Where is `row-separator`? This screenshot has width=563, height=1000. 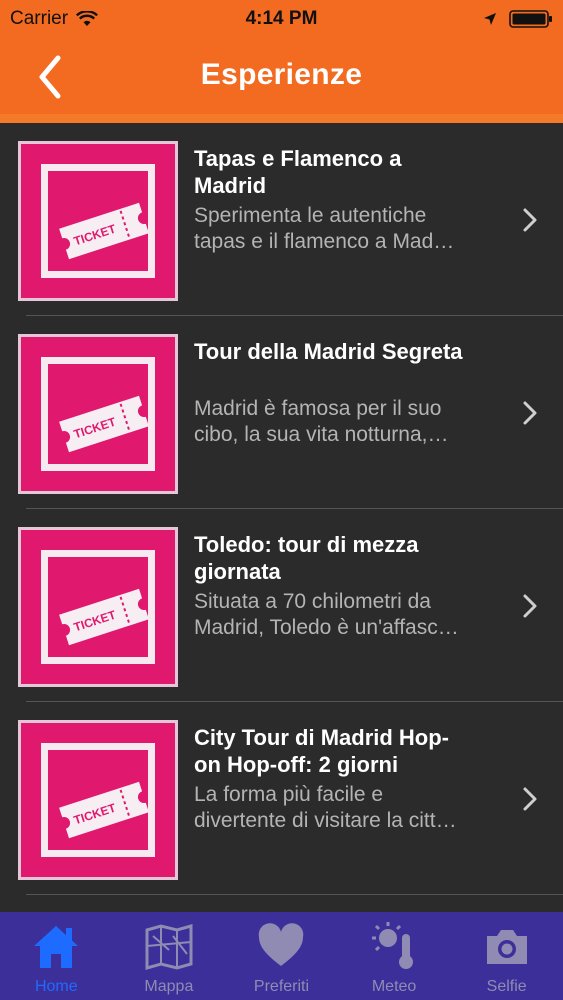 row-separator is located at coordinates (294, 894).